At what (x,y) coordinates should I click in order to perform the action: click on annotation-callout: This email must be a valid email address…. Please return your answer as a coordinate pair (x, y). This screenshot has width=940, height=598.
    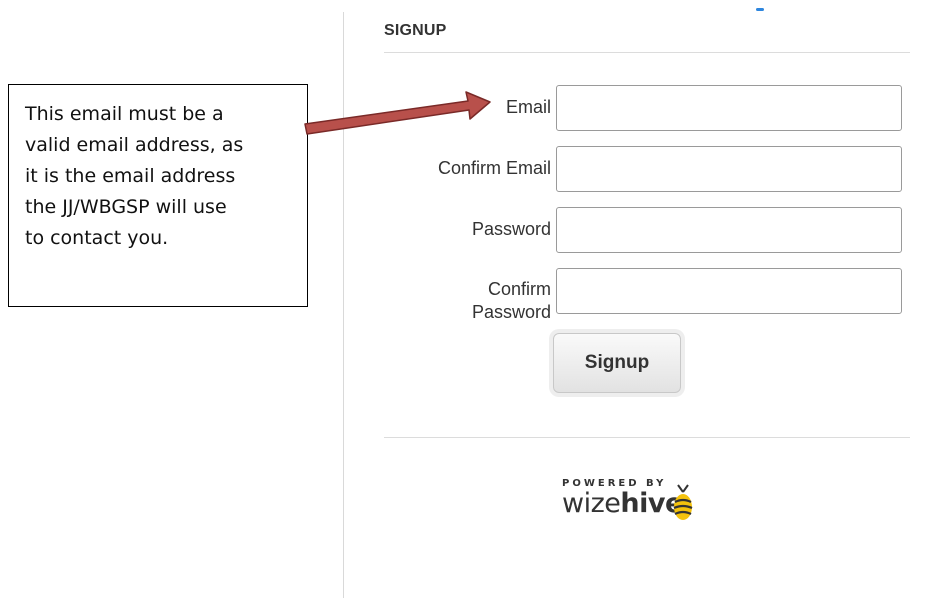
    Looking at the image, I should click on (158, 195).